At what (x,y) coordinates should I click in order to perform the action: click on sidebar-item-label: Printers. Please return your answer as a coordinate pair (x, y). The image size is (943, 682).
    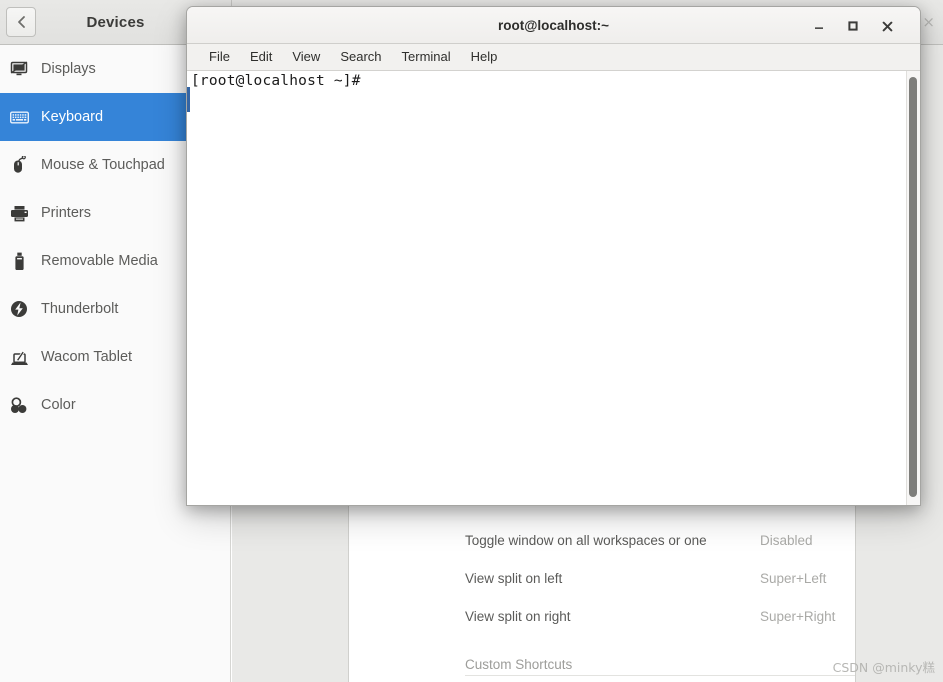
    Looking at the image, I should click on (66, 213).